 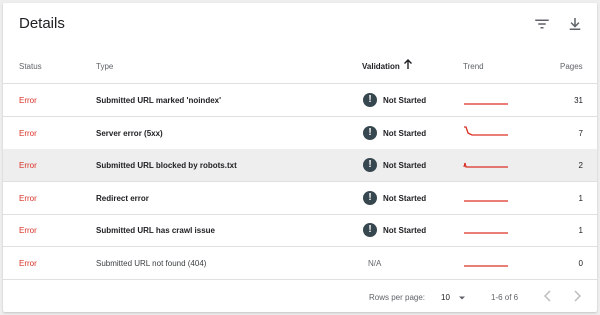 I want to click on table-header: Status Type Validation Trend Pages, so click(x=300, y=65).